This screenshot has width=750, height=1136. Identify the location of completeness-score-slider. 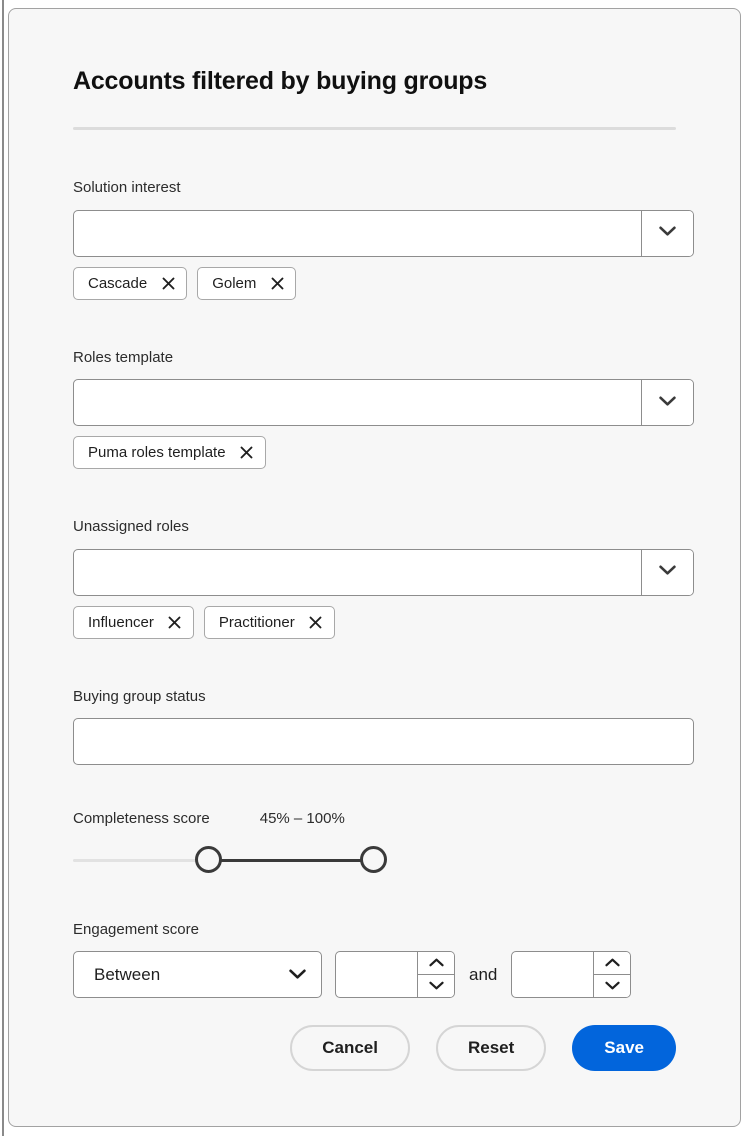
(230, 860).